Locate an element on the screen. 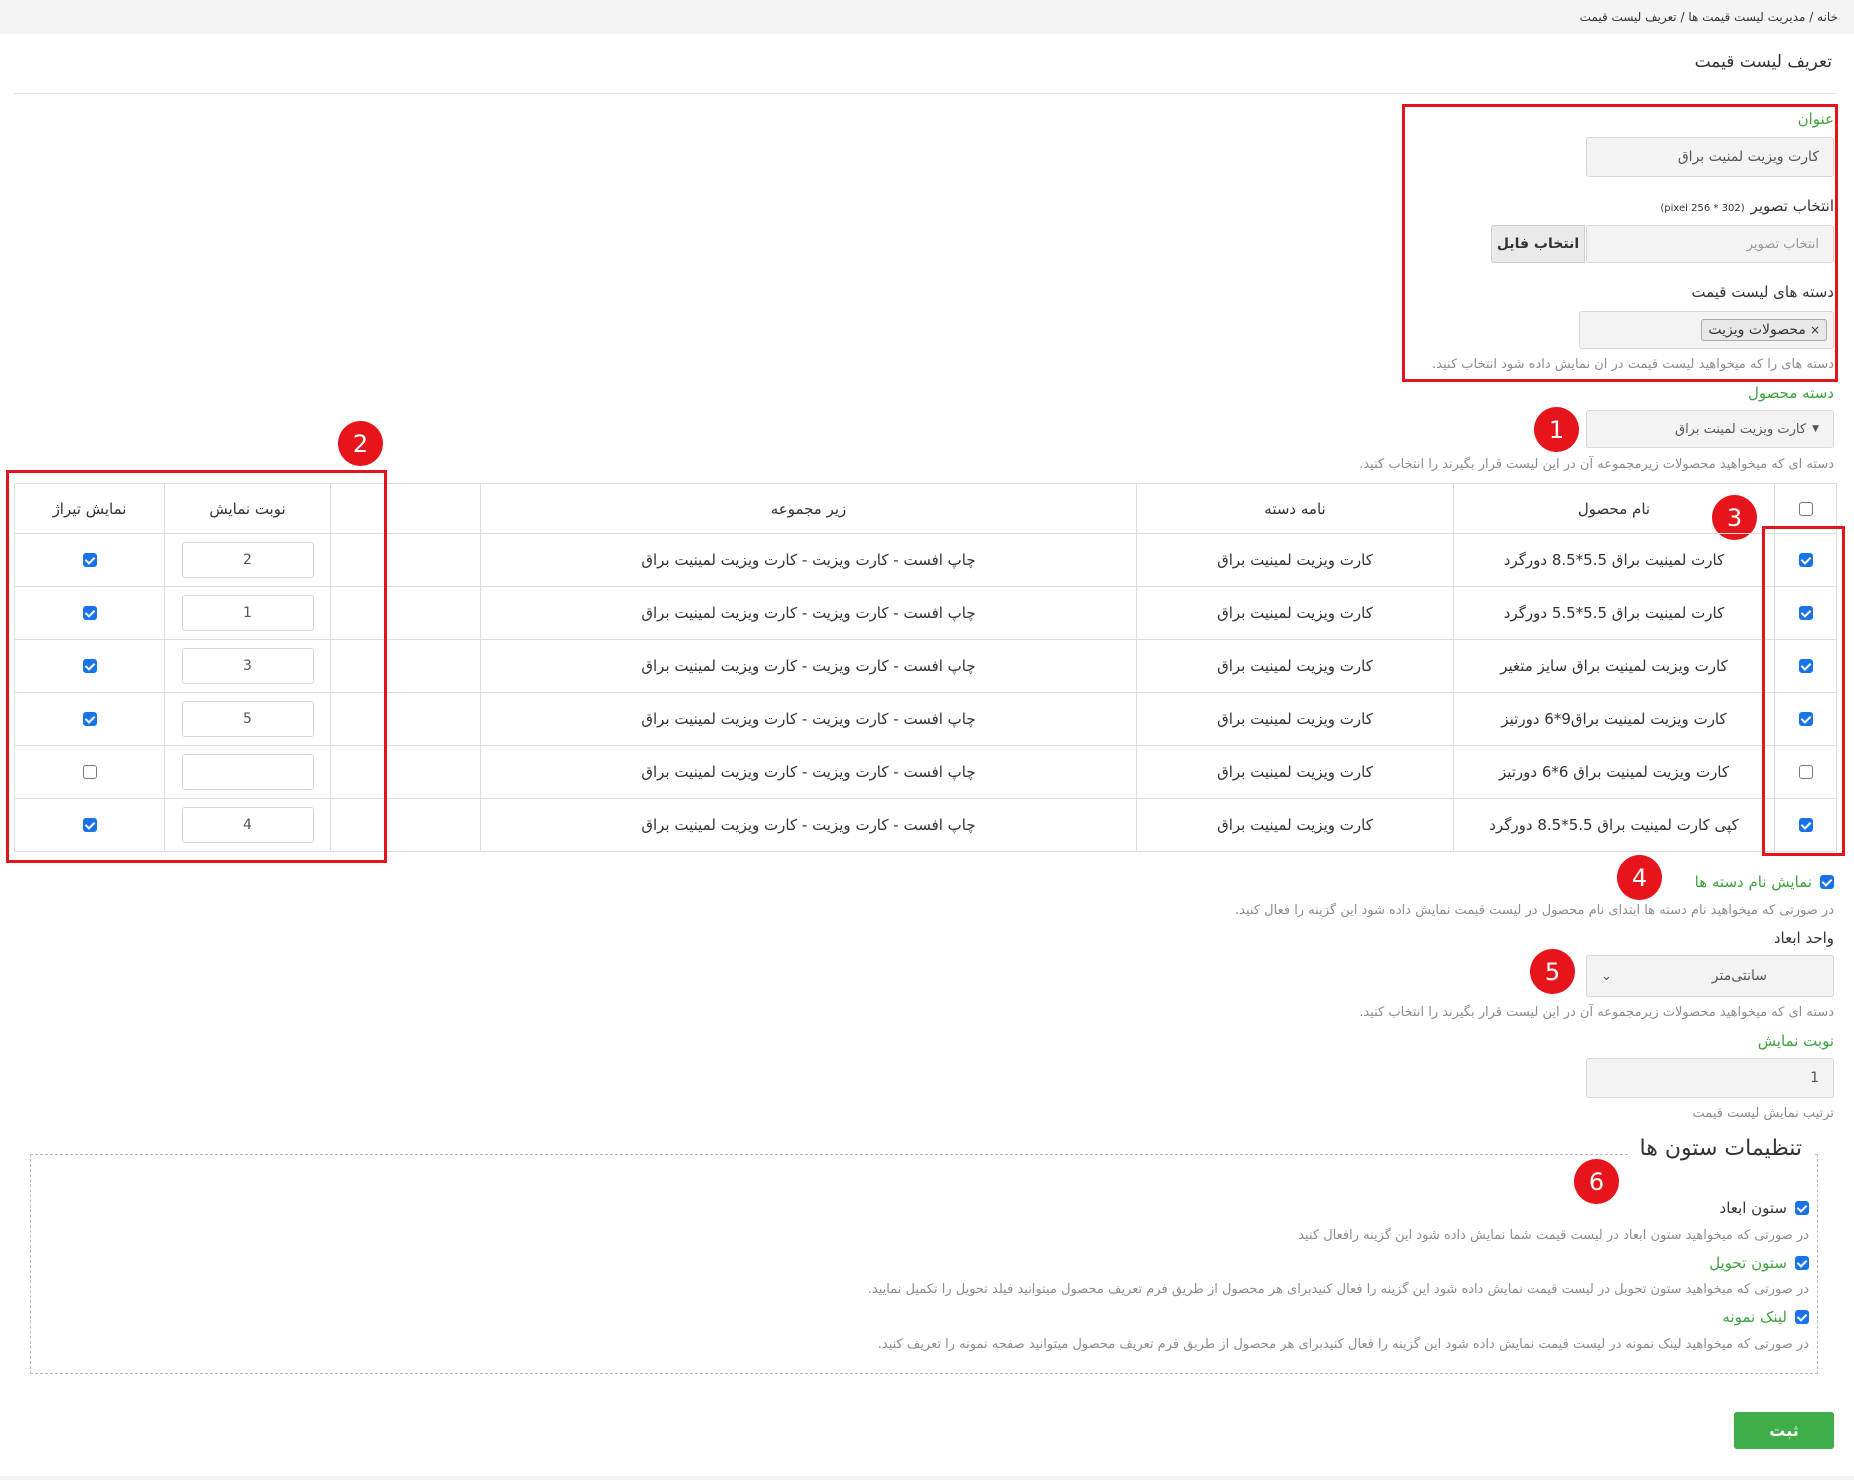 The height and width of the screenshot is (1480, 1854). delivery-column-checkbox is located at coordinates (1802, 1263).